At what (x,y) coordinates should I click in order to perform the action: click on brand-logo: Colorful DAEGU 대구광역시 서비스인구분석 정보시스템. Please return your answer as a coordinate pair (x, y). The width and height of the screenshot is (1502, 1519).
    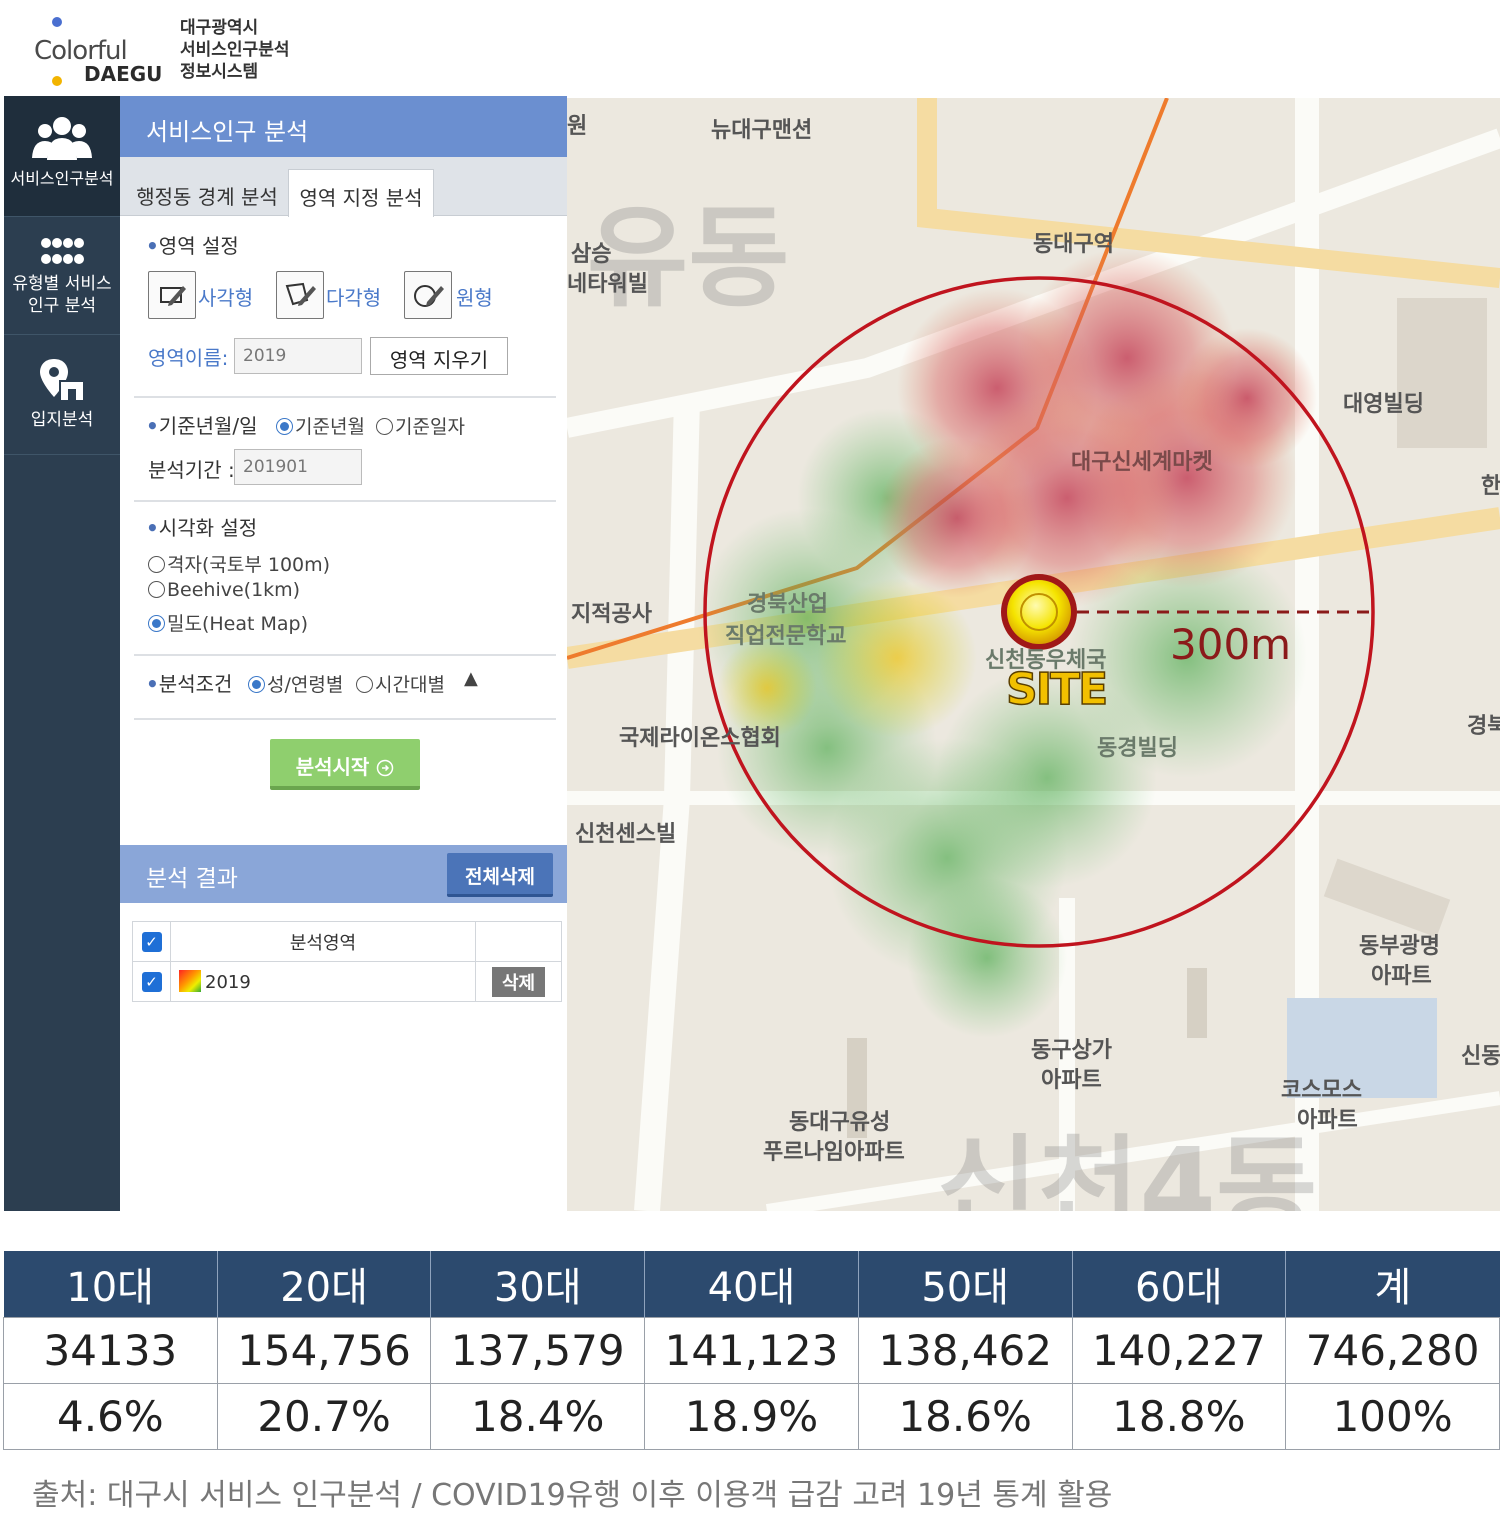
    Looking at the image, I should click on (178, 52).